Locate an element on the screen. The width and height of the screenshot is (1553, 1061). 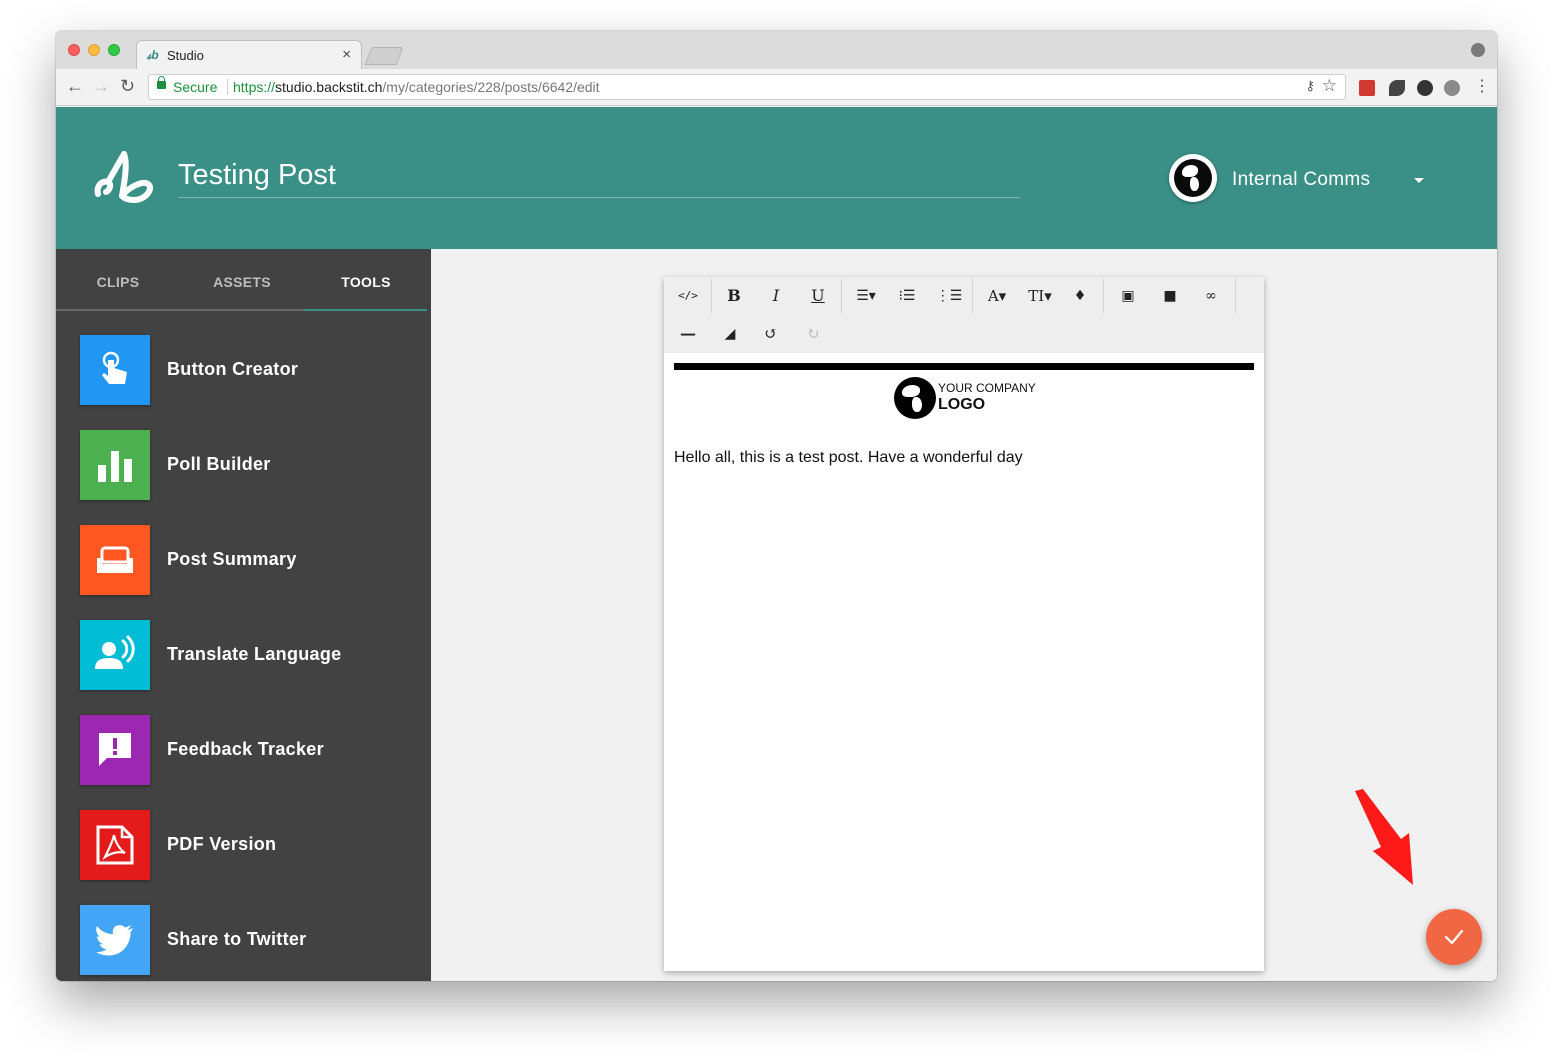
org-name: Internal Comms is located at coordinates (1301, 180).